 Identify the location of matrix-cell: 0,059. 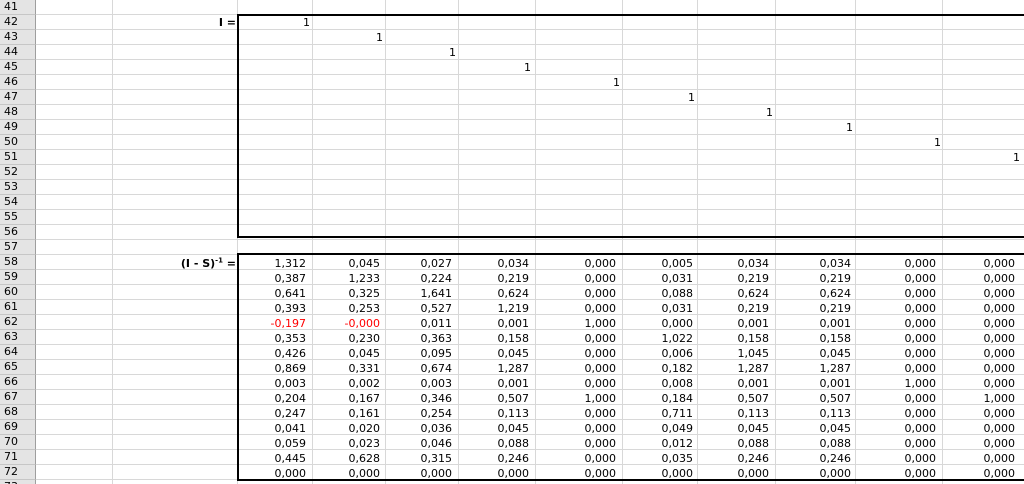
(278, 443).